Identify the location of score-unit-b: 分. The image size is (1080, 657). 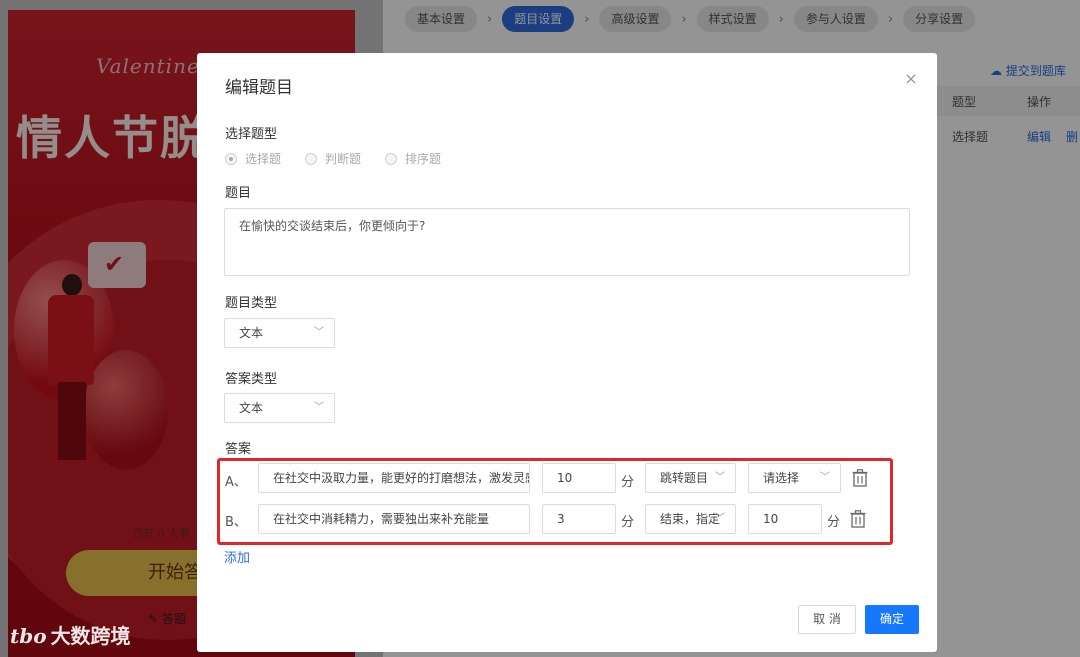
(628, 522).